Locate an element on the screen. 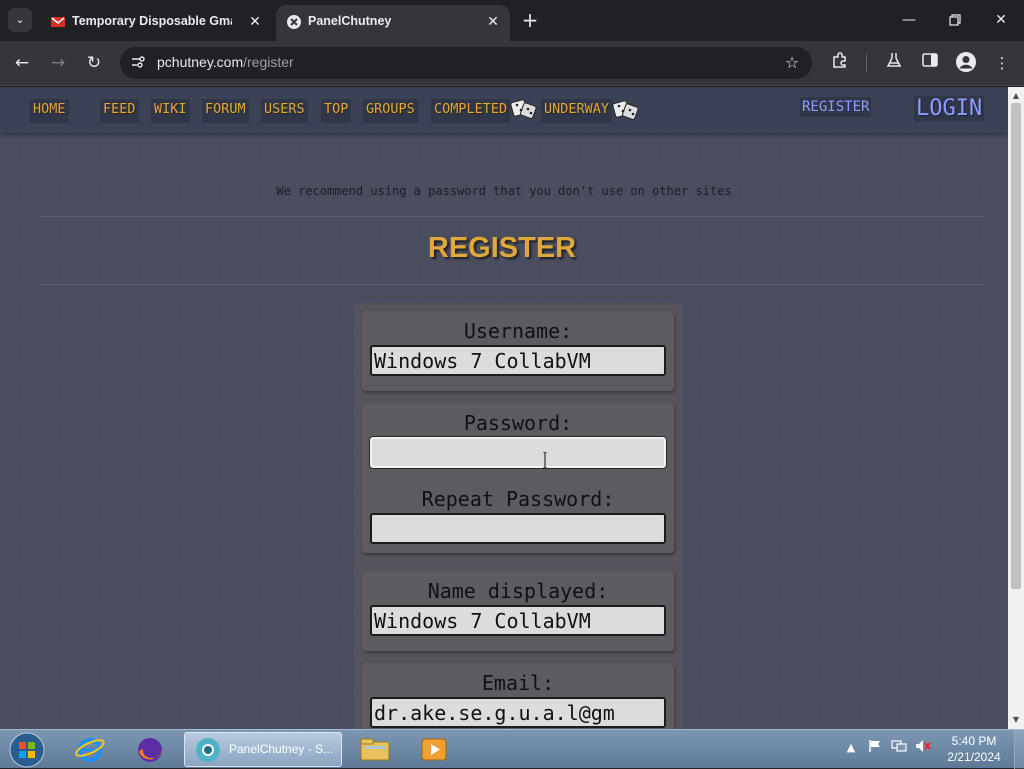 The image size is (1024, 769). forward-icon: → is located at coordinates (58, 63).